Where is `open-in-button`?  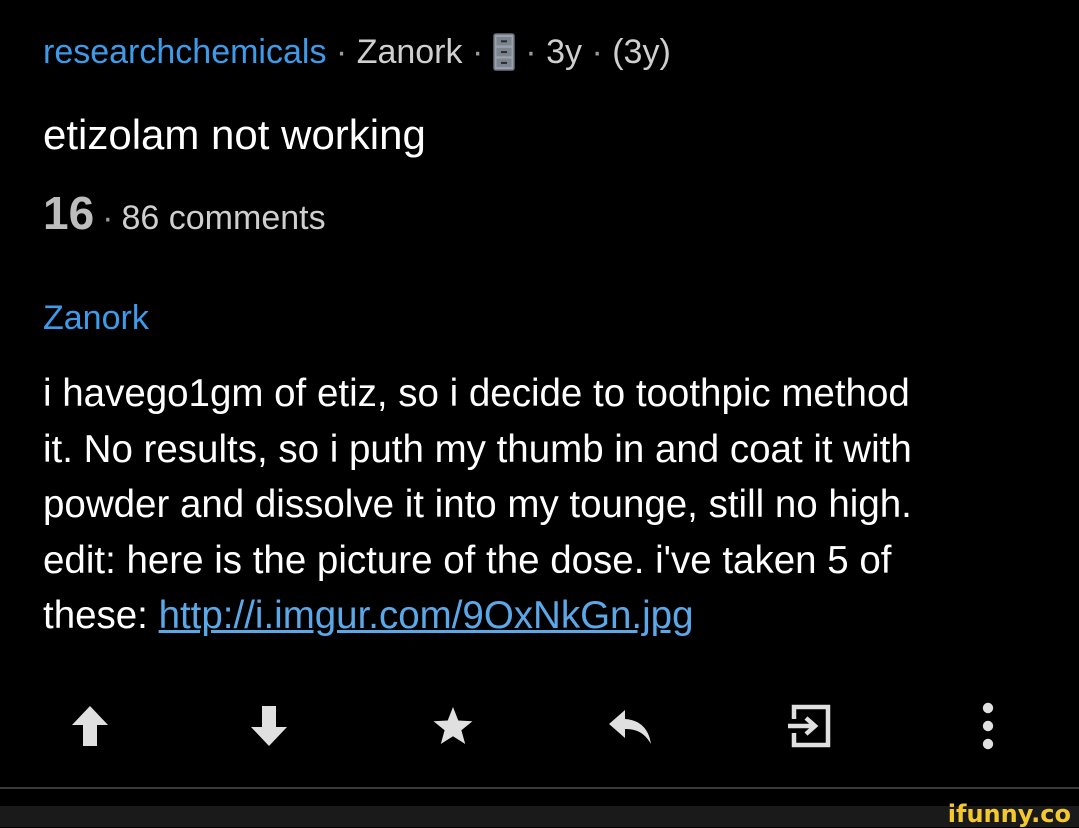 open-in-button is located at coordinates (809, 726).